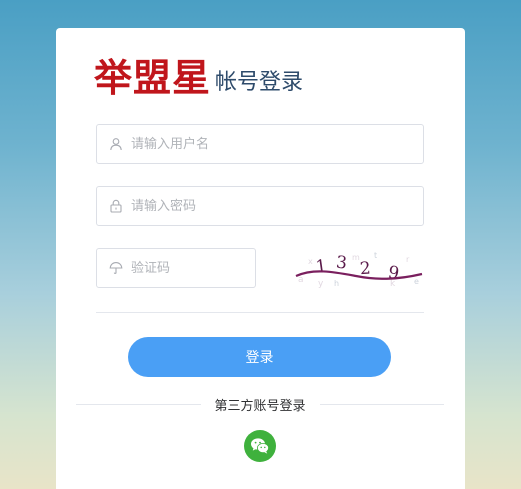  Describe the element at coordinates (322, 266) in the screenshot. I see `captcha-char-1: 1` at that location.